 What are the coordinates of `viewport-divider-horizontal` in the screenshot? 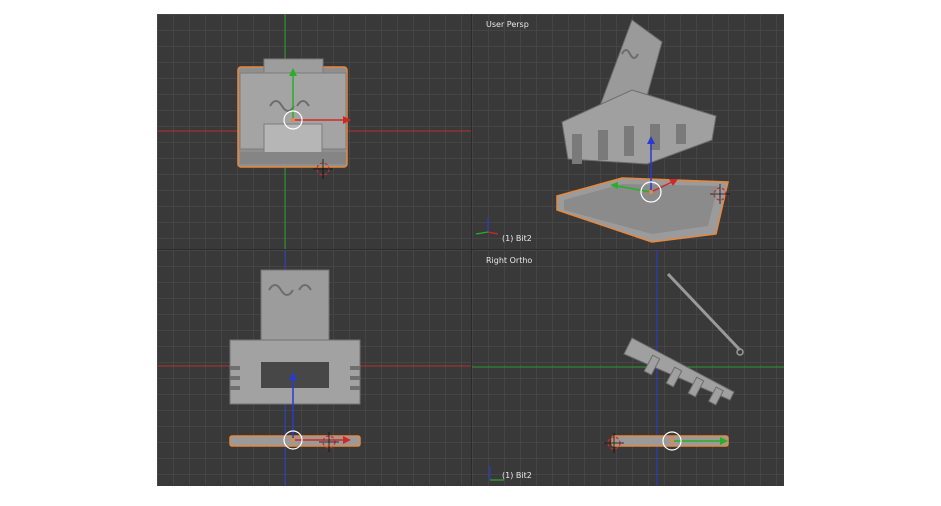 It's located at (470, 249).